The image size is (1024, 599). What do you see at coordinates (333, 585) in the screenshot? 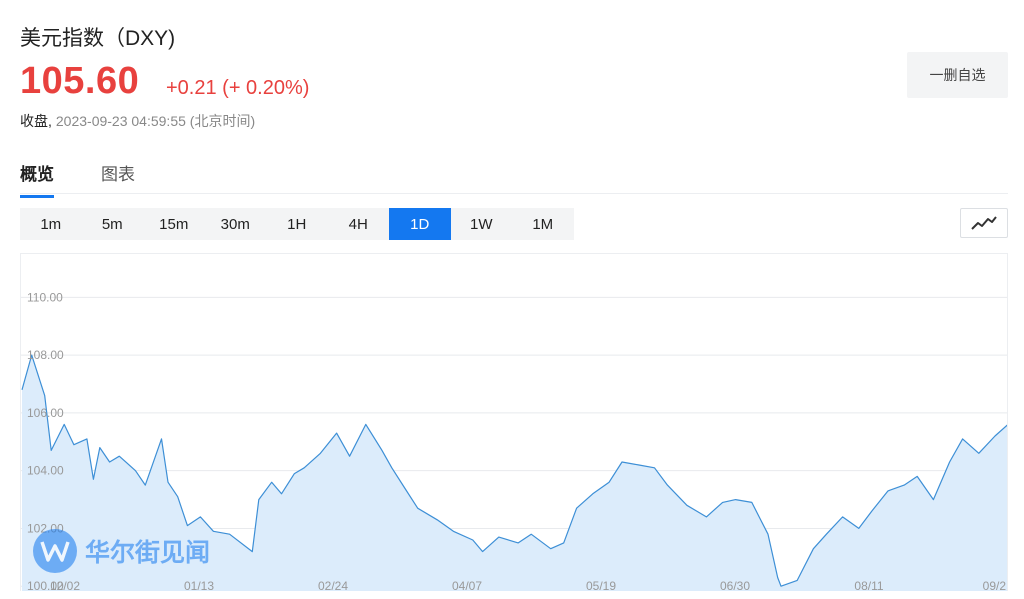
I see `x-tick-label: 02/24` at bounding box center [333, 585].